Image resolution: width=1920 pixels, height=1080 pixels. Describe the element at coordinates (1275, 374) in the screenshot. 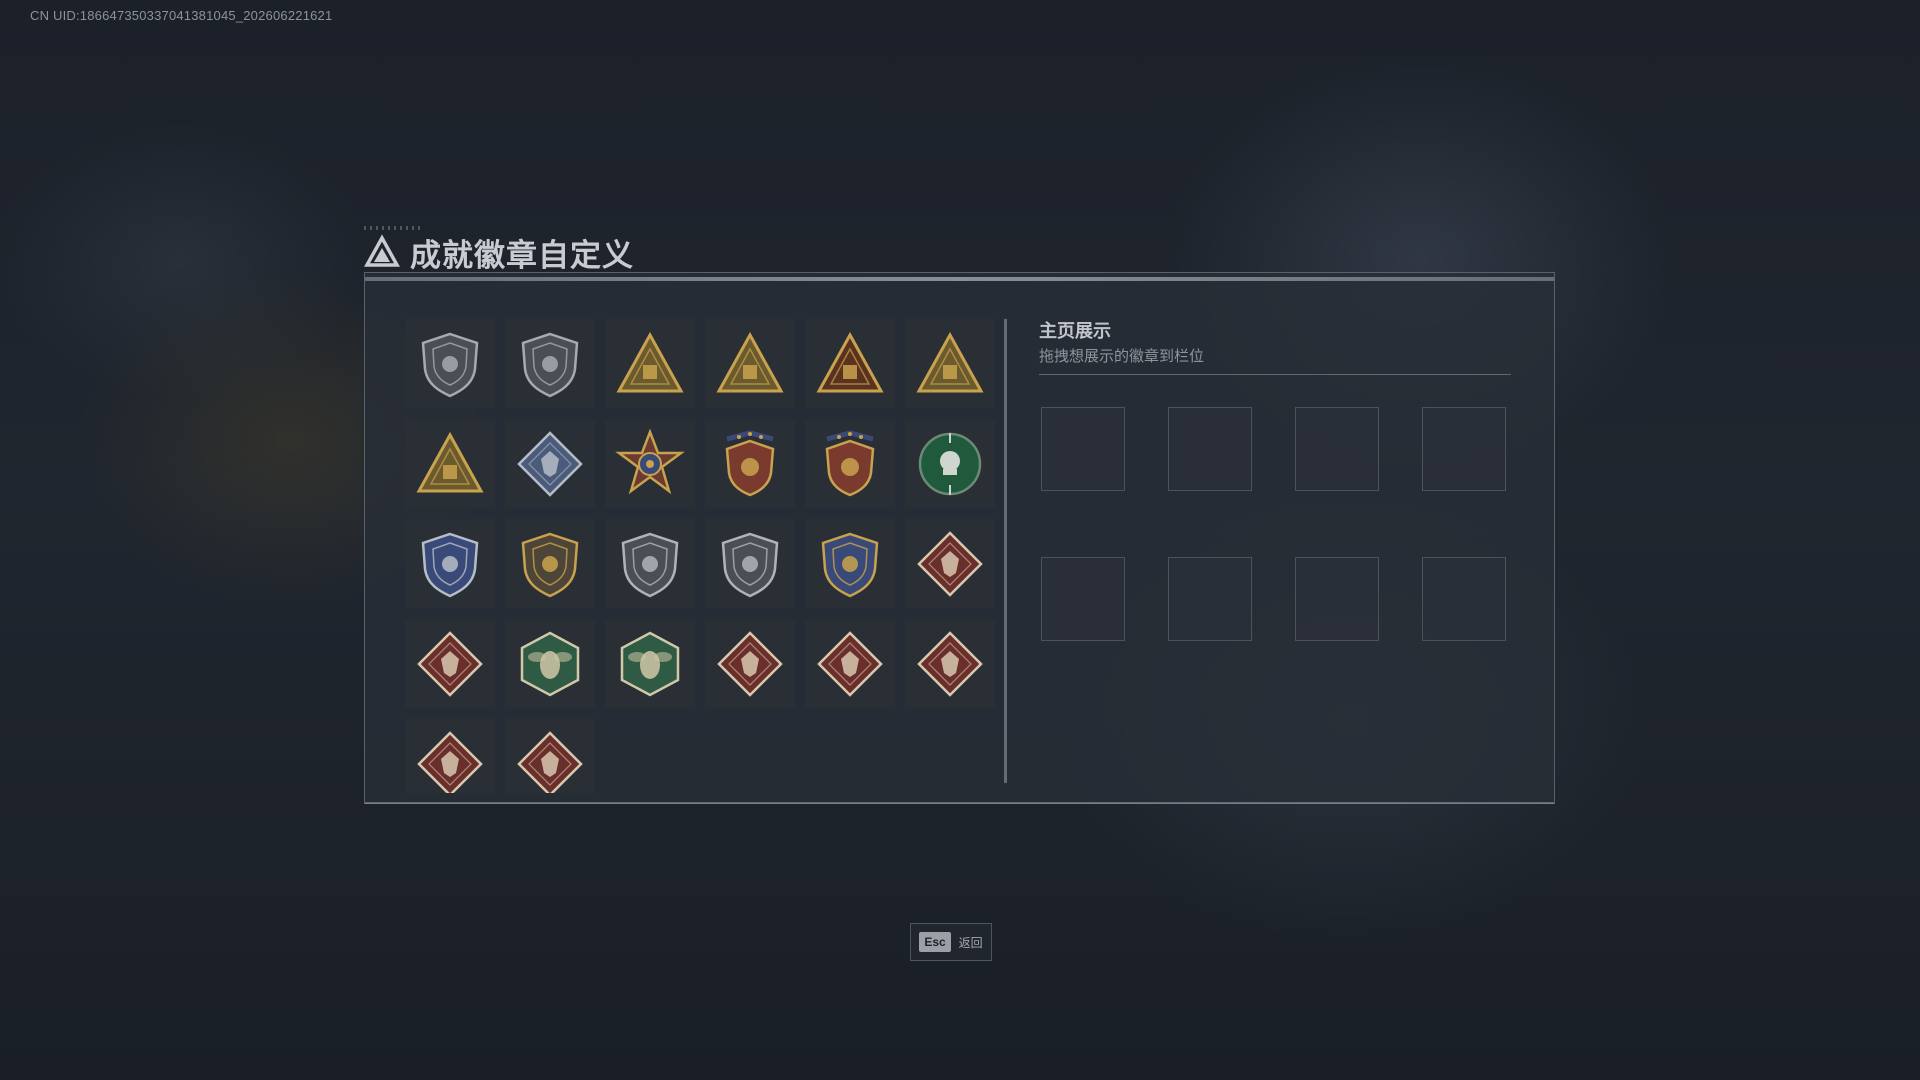

I see `showcase-divider` at that location.